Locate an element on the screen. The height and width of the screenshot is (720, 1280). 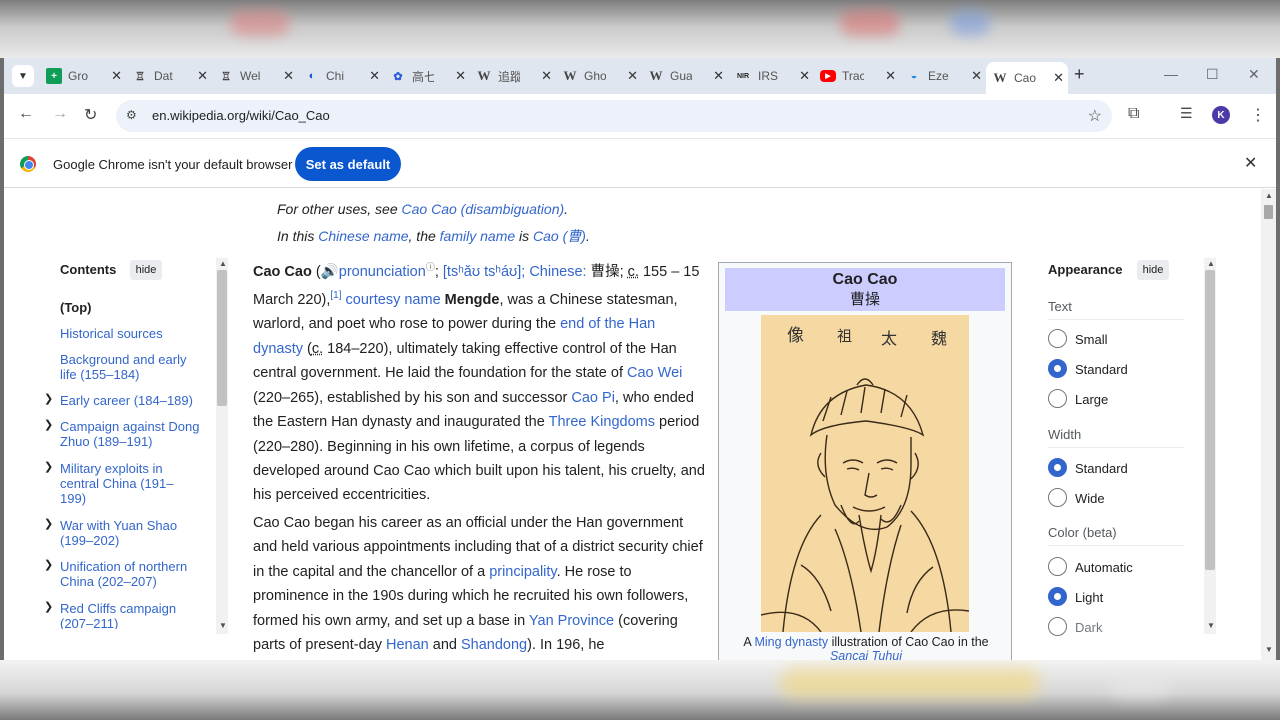
tab: ♖ Dat ✕ is located at coordinates (172, 76).